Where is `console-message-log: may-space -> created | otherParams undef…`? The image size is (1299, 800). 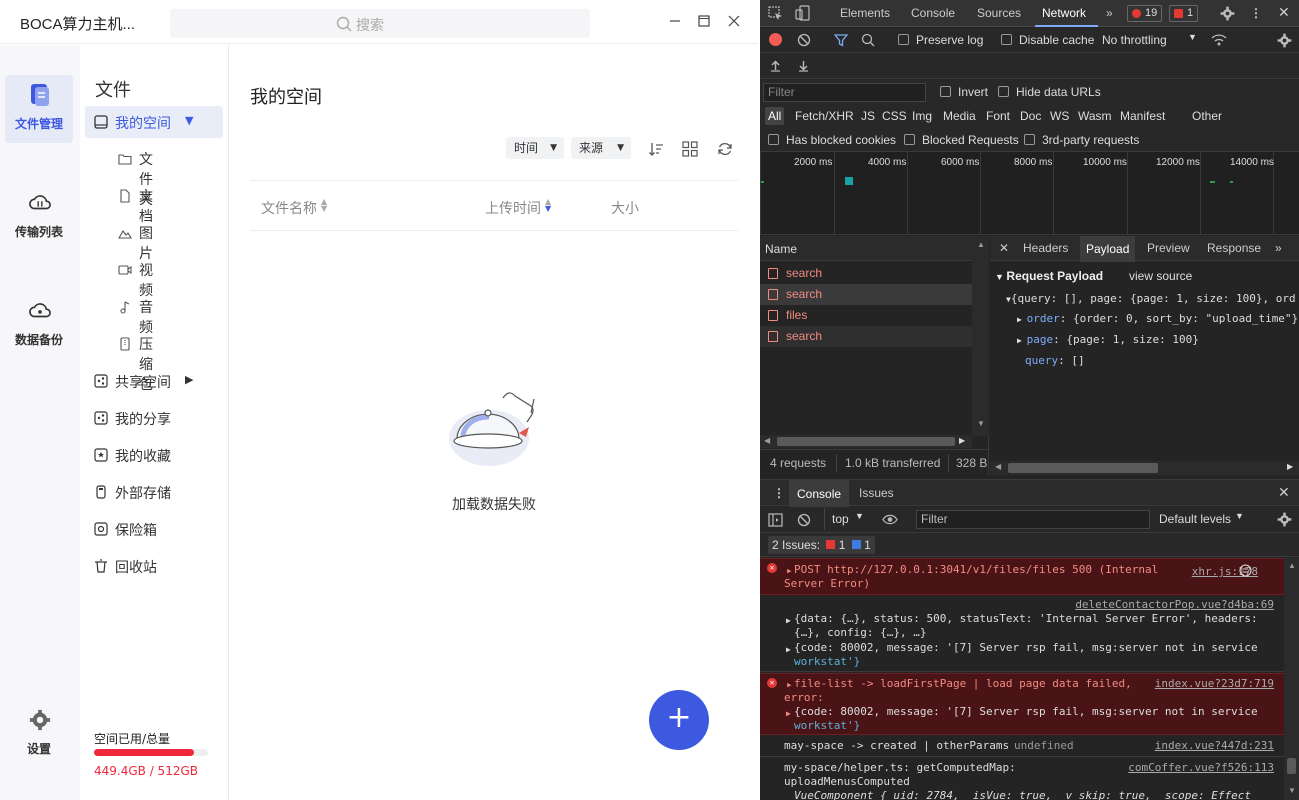
console-message-log: may-space -> created | otherParams undef… is located at coordinates (1022, 746).